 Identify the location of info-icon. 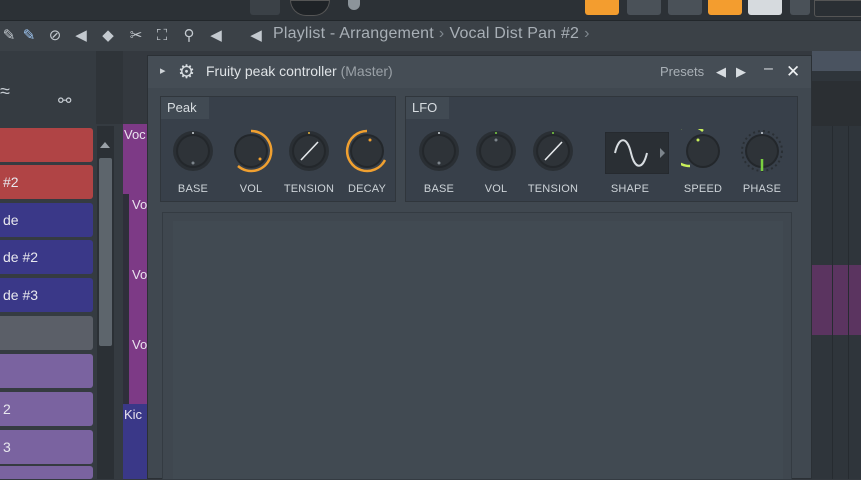
(354, 5).